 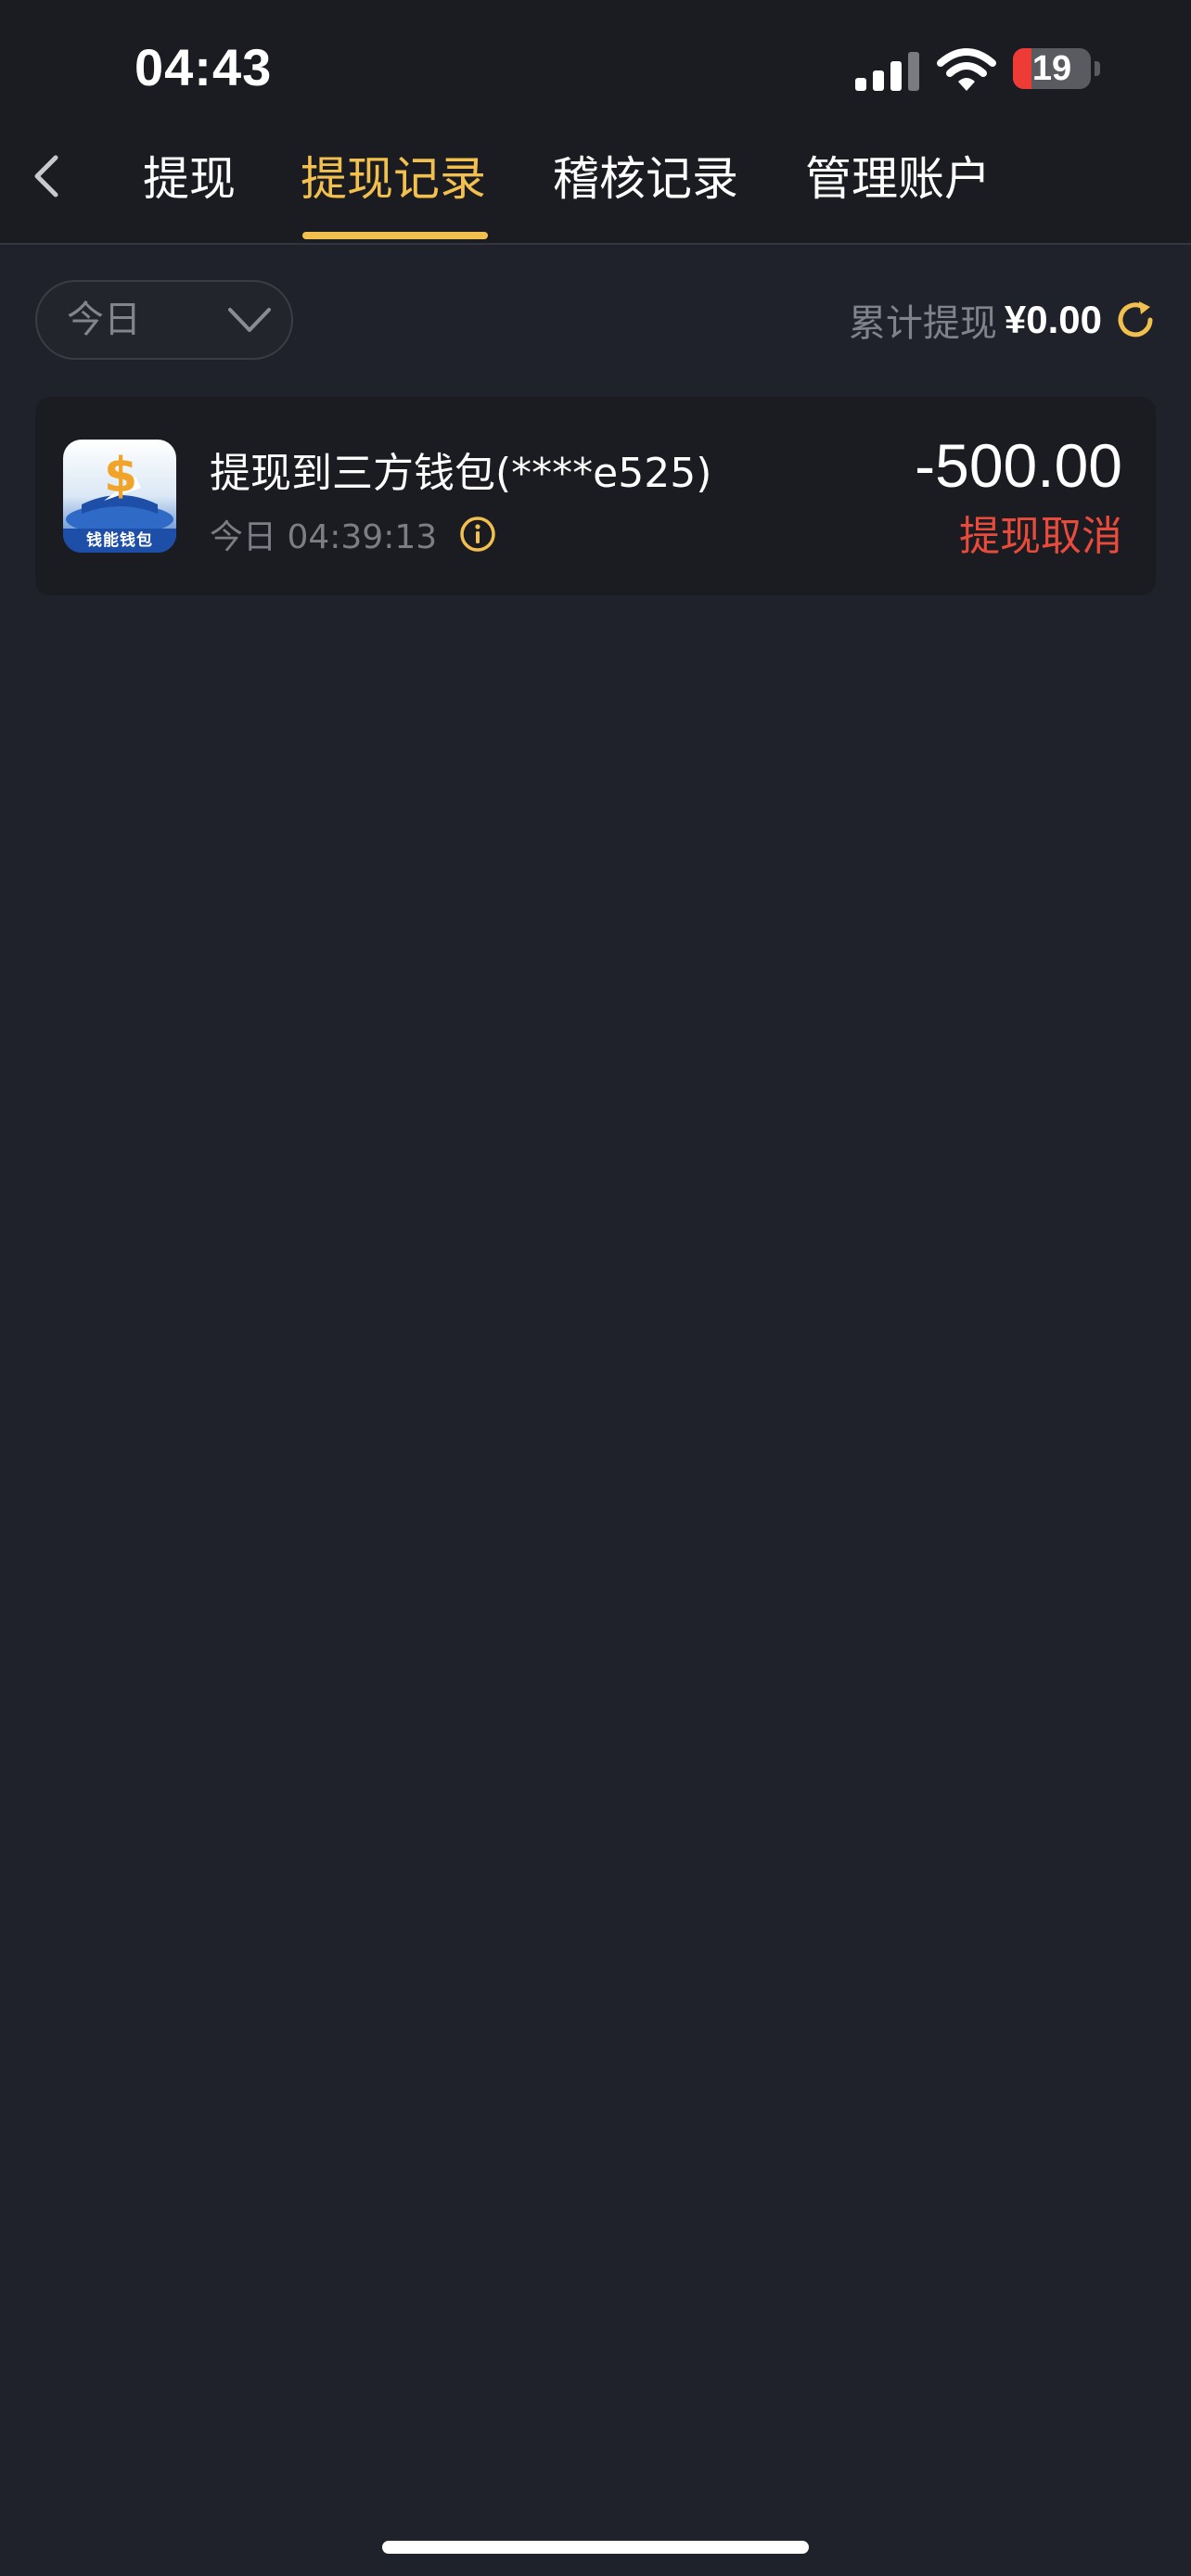 What do you see at coordinates (120, 541) in the screenshot?
I see `app-icon-label: 钱能钱包` at bounding box center [120, 541].